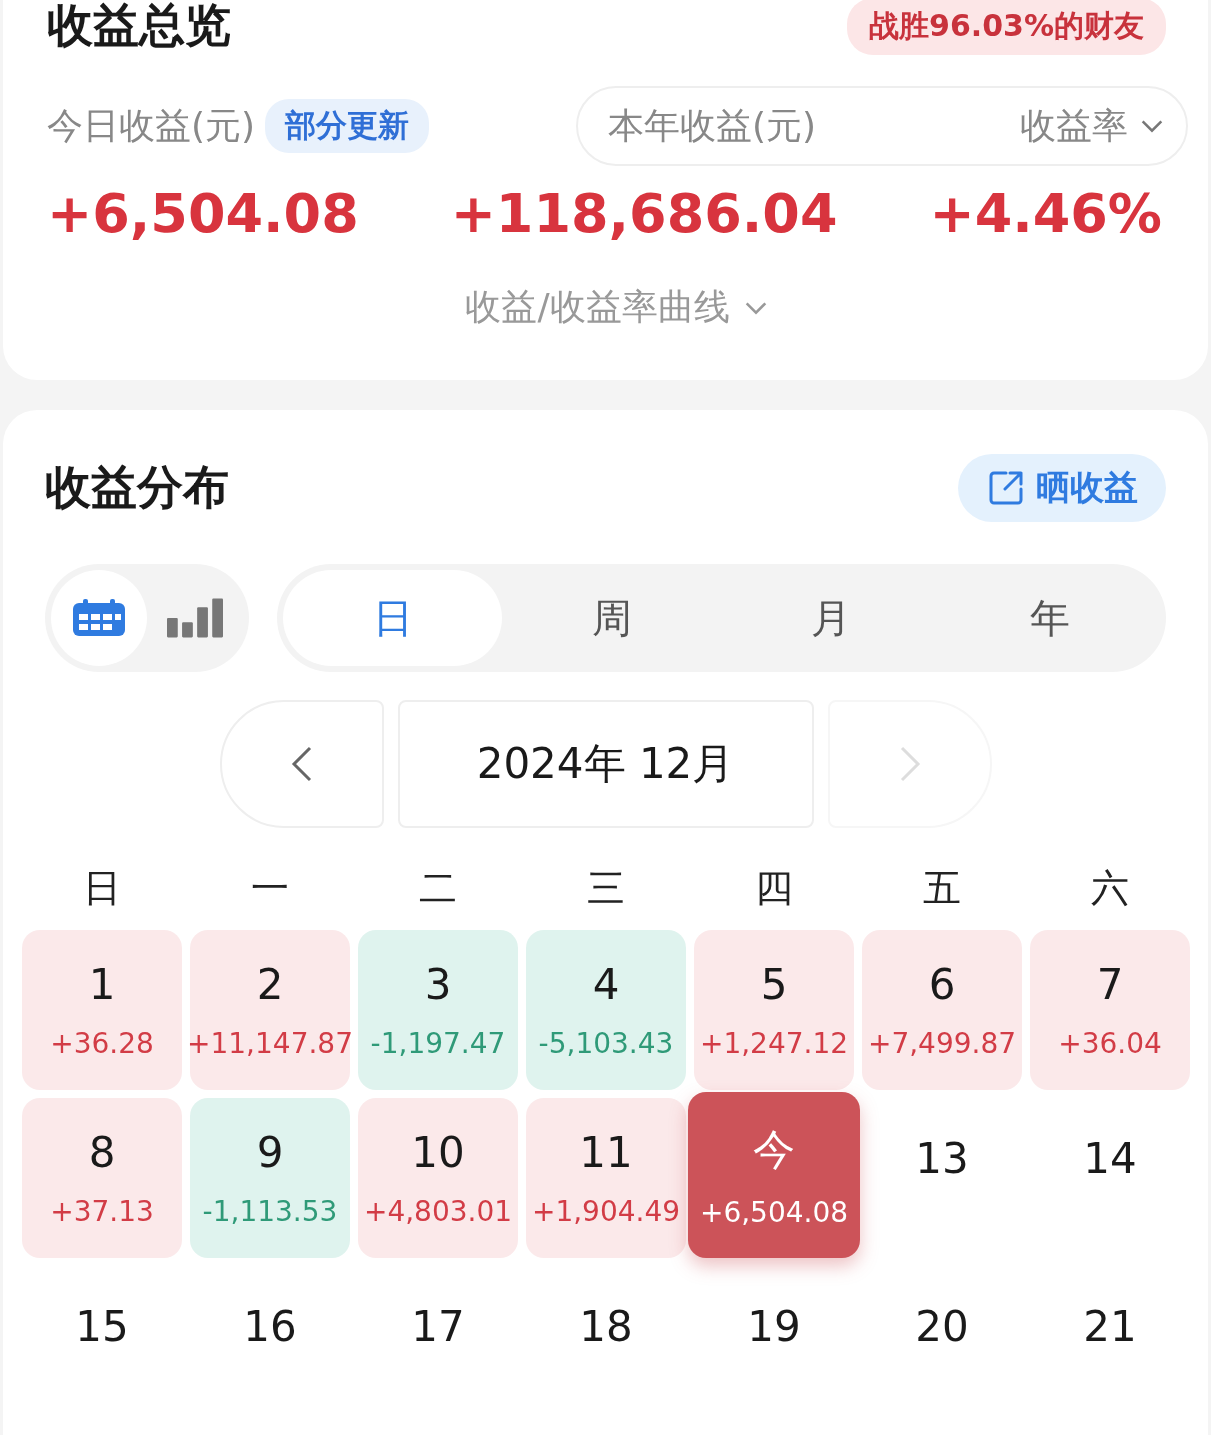 Image resolution: width=1211 pixels, height=1435 pixels. I want to click on calendar-view-button, so click(99, 618).